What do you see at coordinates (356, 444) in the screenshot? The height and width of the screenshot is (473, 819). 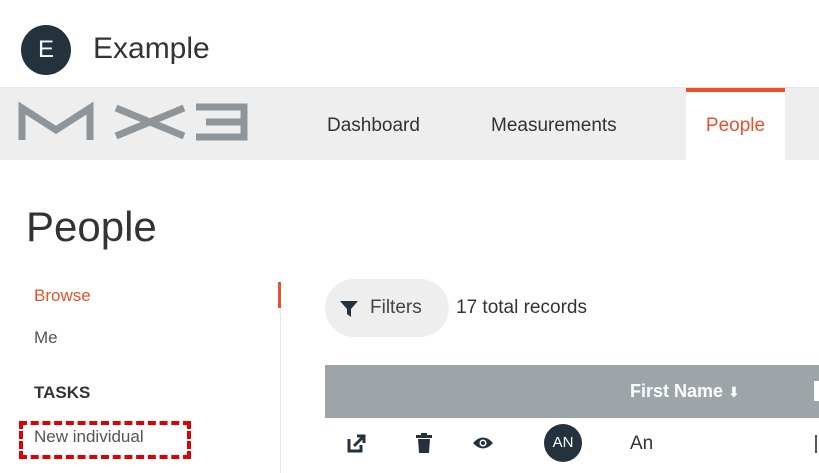 I see `open-external-icon` at bounding box center [356, 444].